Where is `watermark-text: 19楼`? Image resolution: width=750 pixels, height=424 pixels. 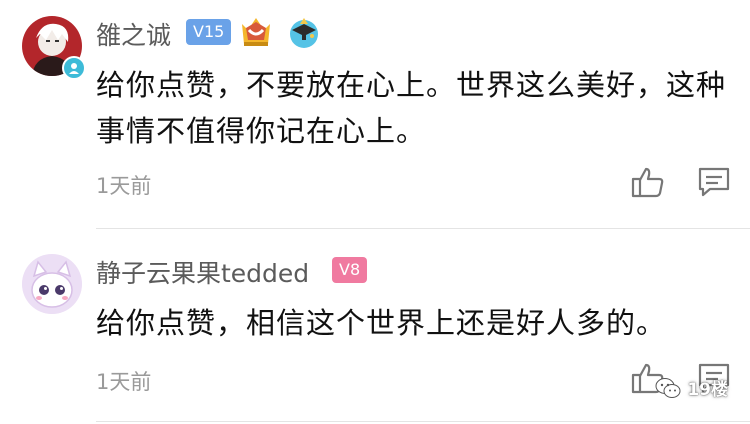 watermark-text: 19楼 is located at coordinates (707, 390).